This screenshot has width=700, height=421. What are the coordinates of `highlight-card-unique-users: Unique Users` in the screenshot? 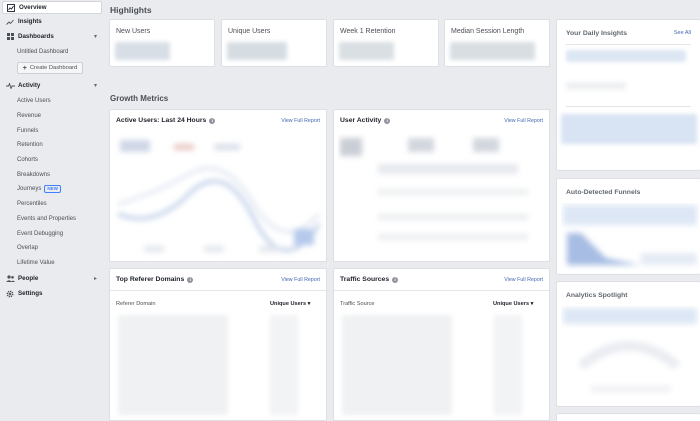 It's located at (274, 43).